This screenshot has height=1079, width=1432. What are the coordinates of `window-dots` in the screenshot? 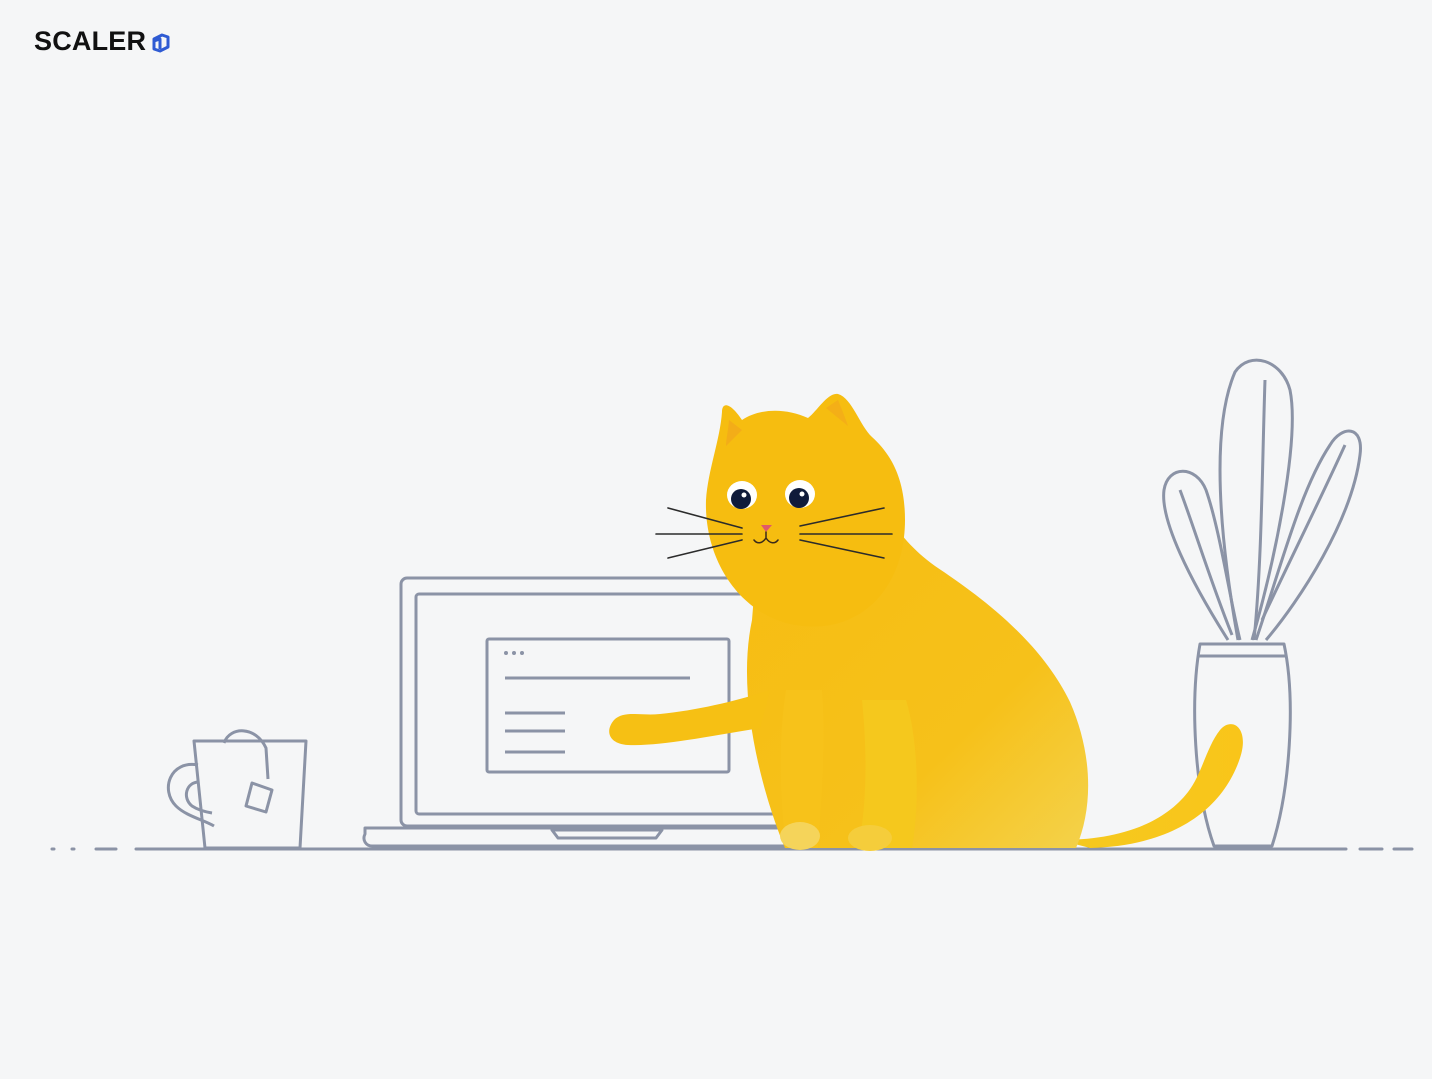 It's located at (514, 653).